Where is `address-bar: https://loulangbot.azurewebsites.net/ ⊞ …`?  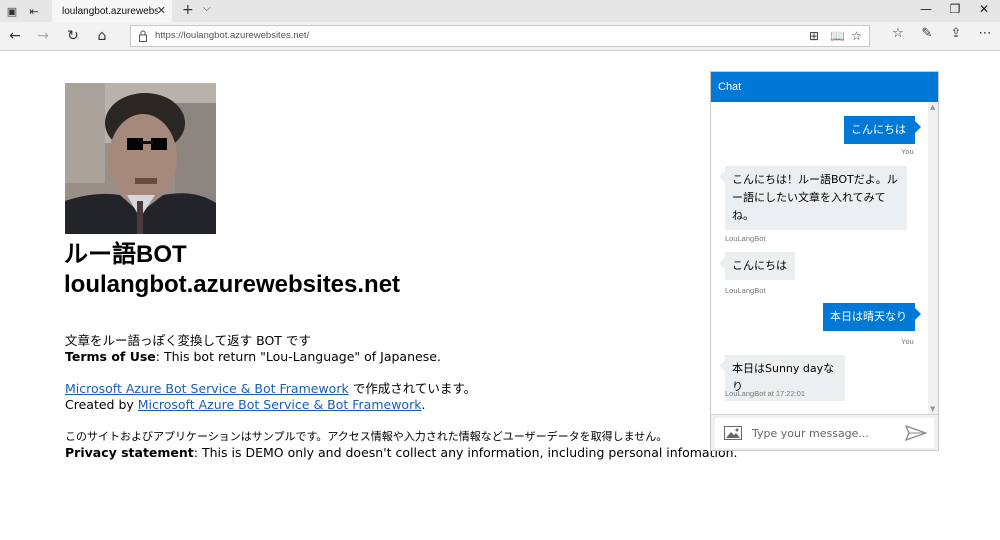
address-bar: https://loulangbot.azurewebsites.net/ ⊞ … is located at coordinates (500, 36).